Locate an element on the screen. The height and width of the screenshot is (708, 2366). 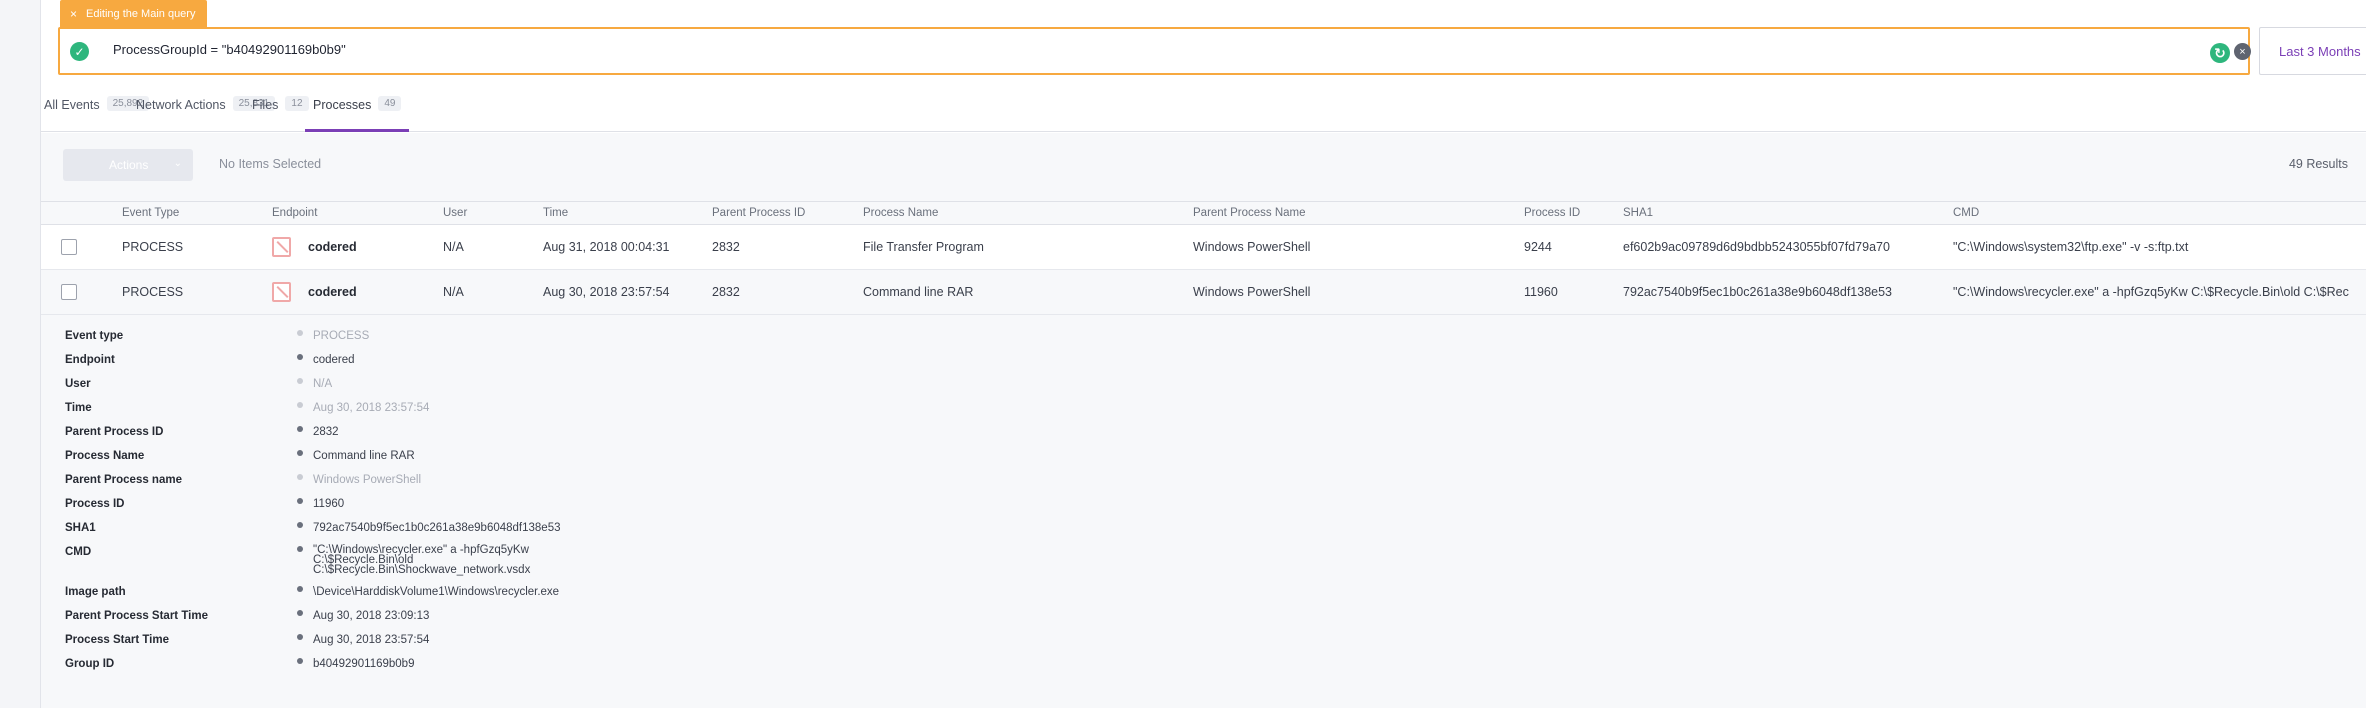
cell-process-id: 9244 is located at coordinates (1538, 247).